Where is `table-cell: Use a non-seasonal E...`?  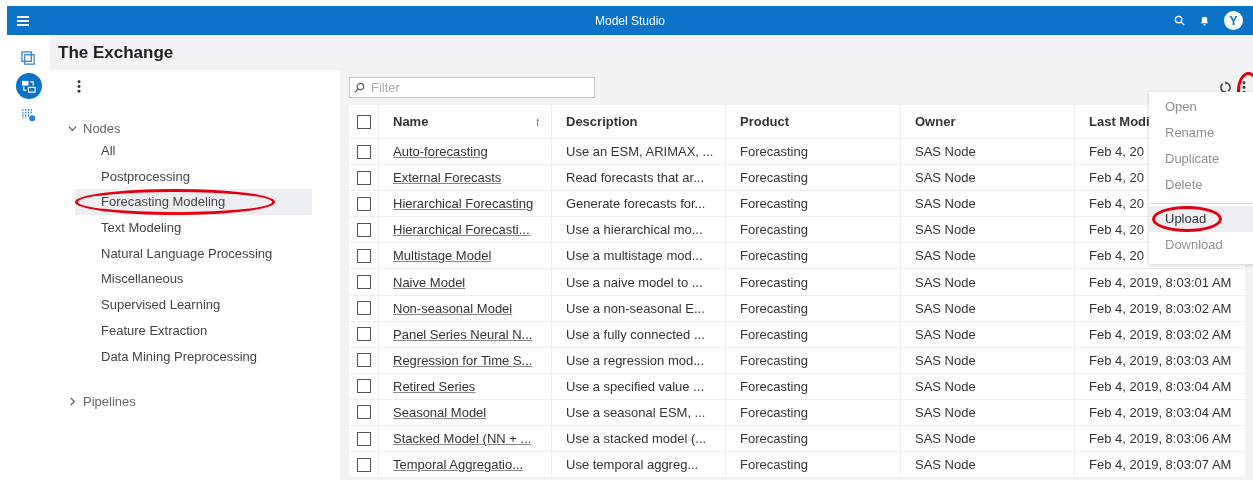
table-cell: Use a non-seasonal E... is located at coordinates (635, 308).